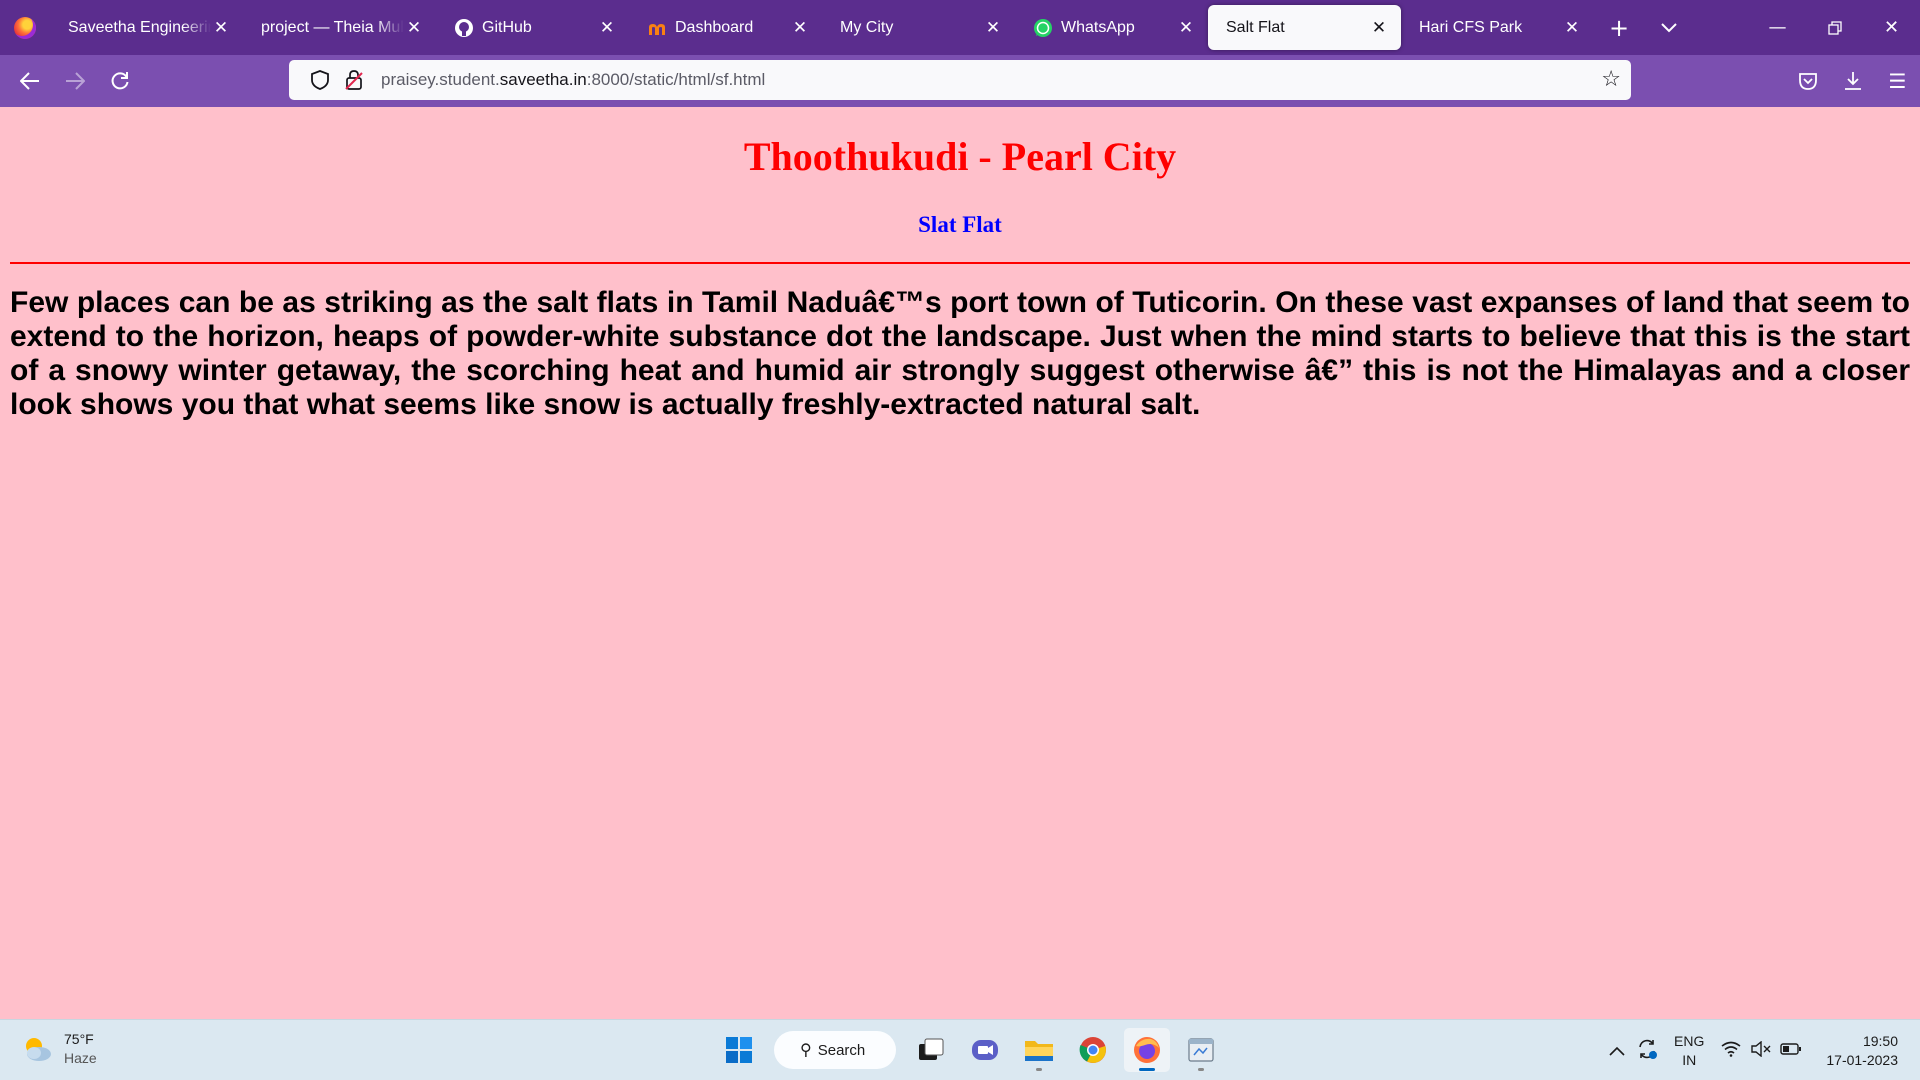 The width and height of the screenshot is (1920, 1080). I want to click on tab-hari-cfs-park: Hari CFS Park ✕, so click(1497, 27).